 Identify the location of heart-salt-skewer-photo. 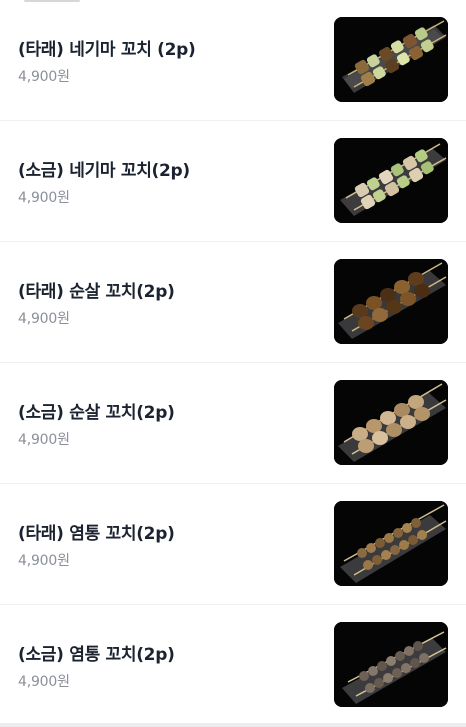
(391, 664).